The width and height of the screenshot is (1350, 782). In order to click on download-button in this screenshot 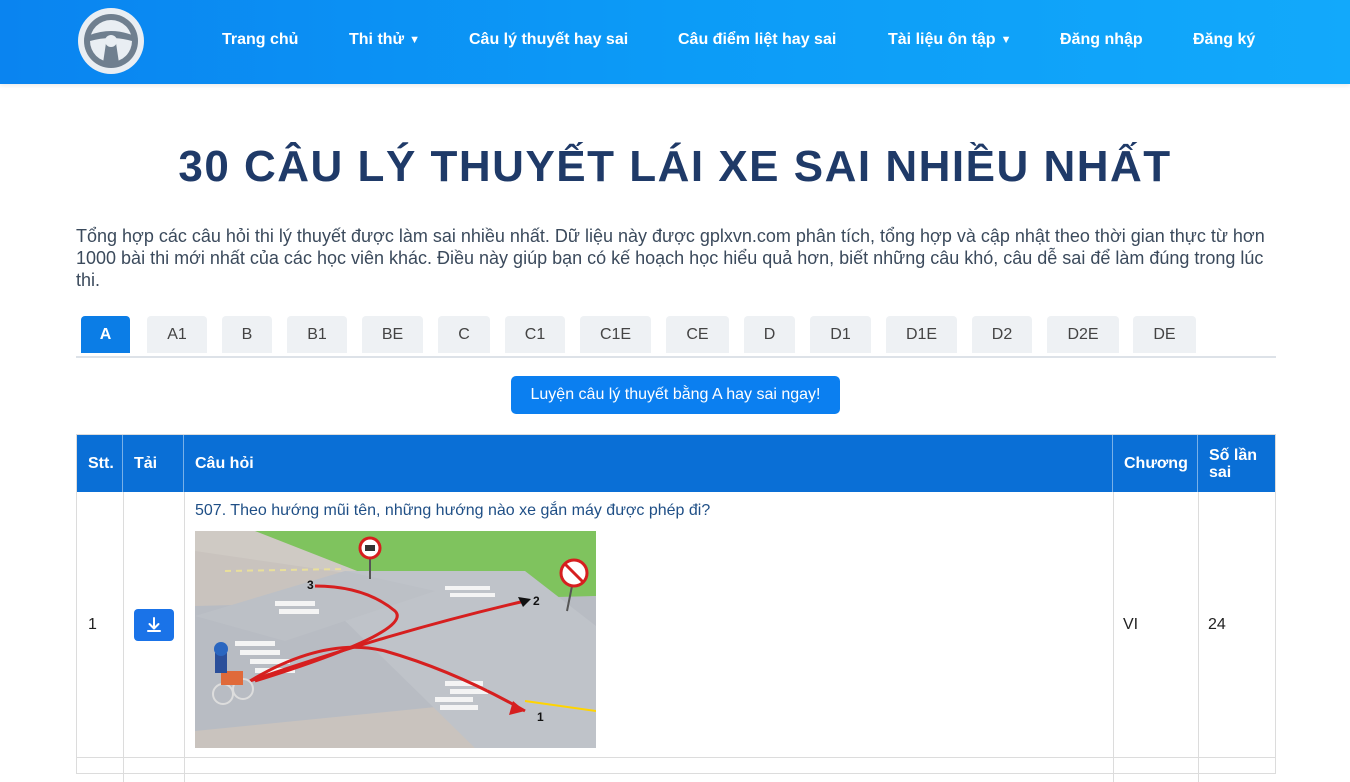, I will do `click(154, 625)`.